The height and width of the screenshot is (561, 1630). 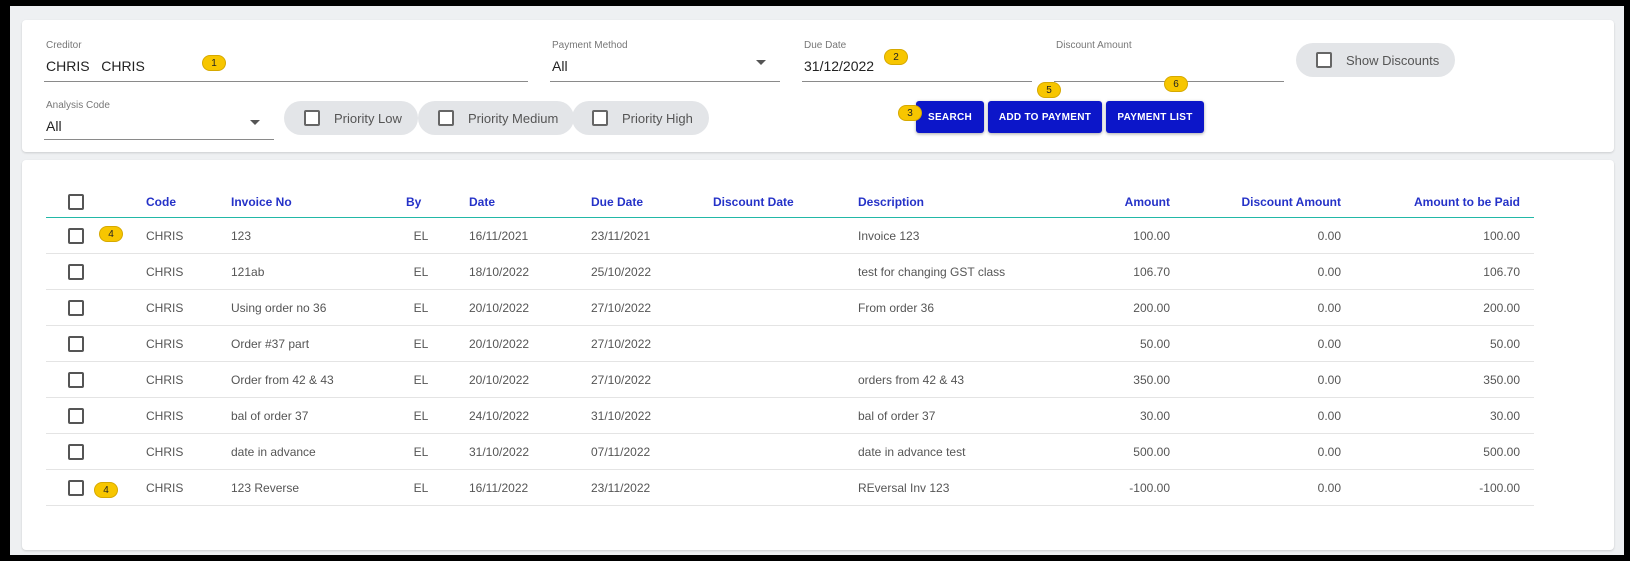 What do you see at coordinates (590, 45) in the screenshot?
I see `payment-method-label: Payment Method` at bounding box center [590, 45].